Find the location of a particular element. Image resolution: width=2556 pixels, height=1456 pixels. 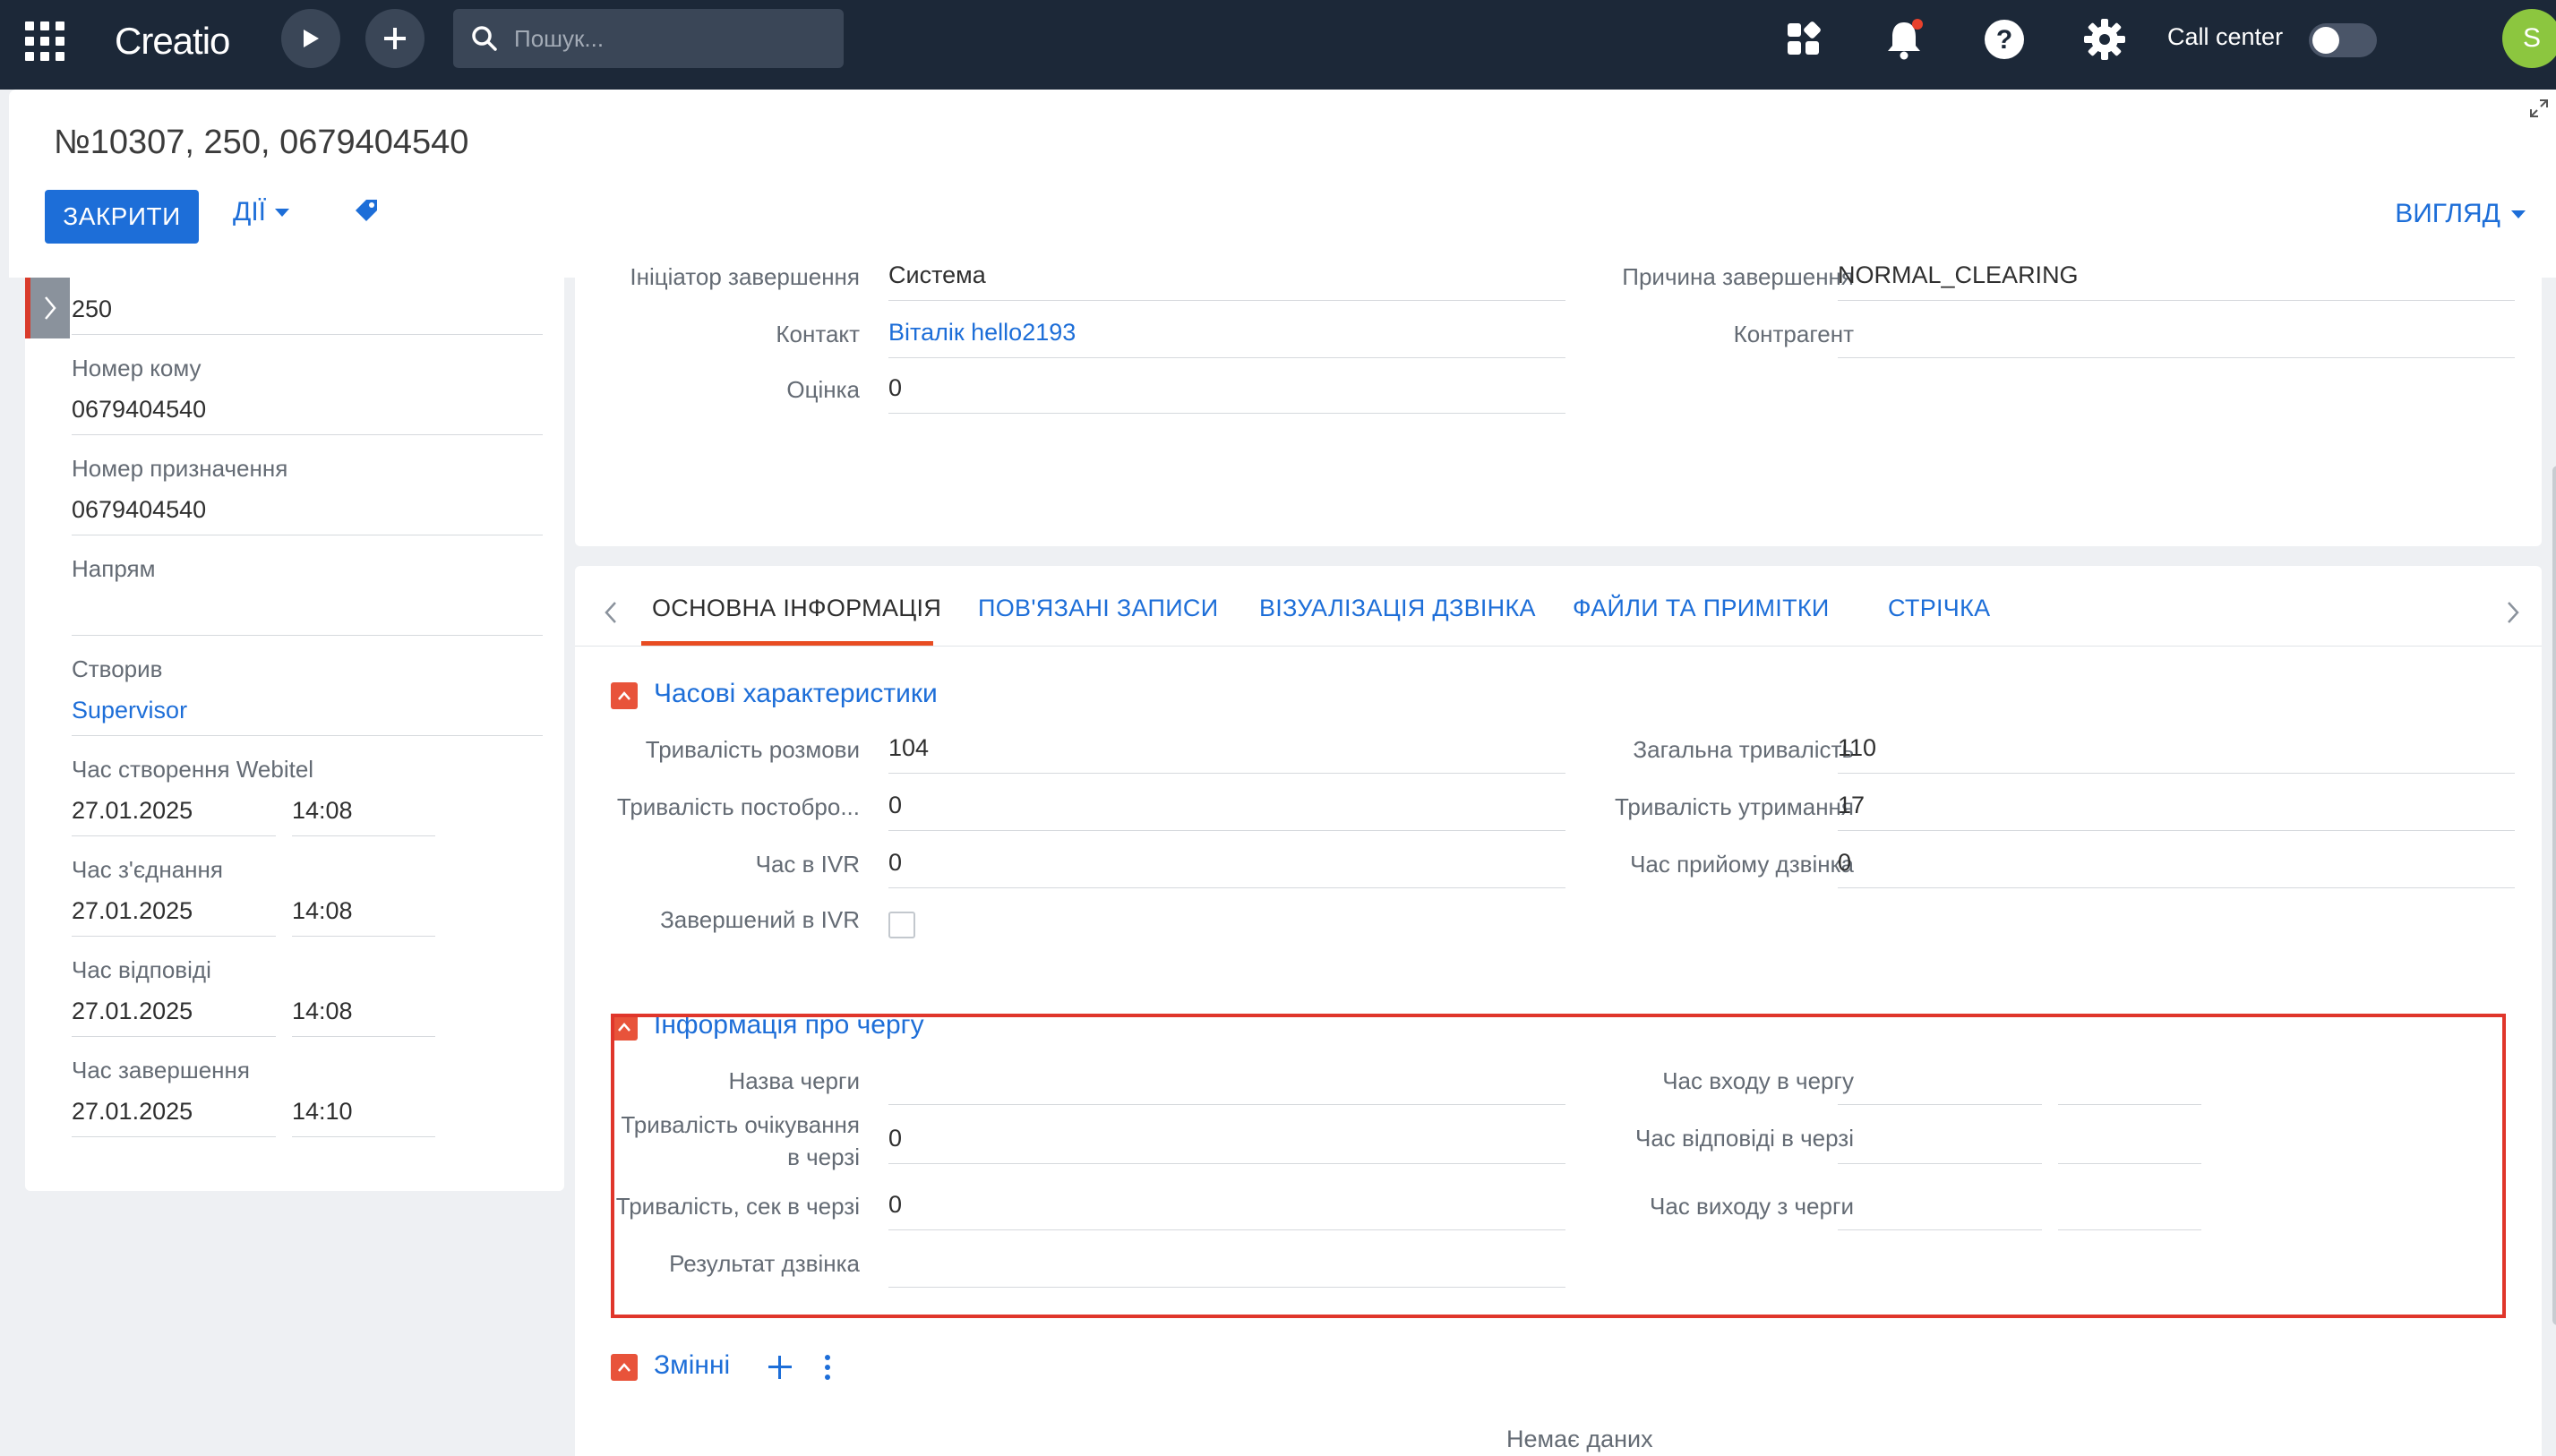

hold-duration-value: 17 is located at coordinates (2176, 809).